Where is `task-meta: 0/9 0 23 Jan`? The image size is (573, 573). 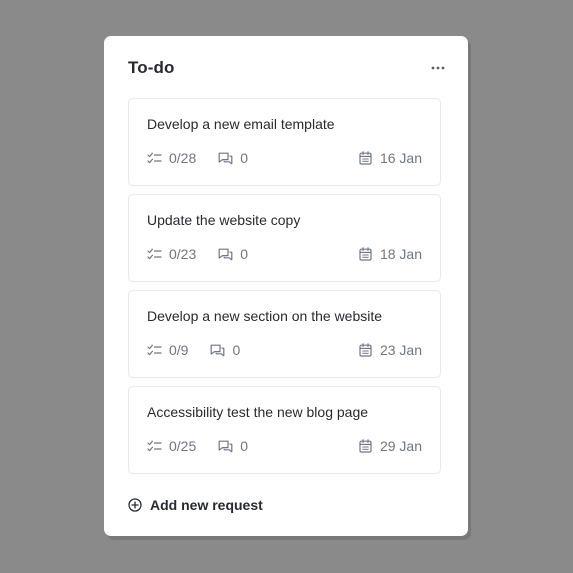
task-meta: 0/9 0 23 Jan is located at coordinates (284, 350).